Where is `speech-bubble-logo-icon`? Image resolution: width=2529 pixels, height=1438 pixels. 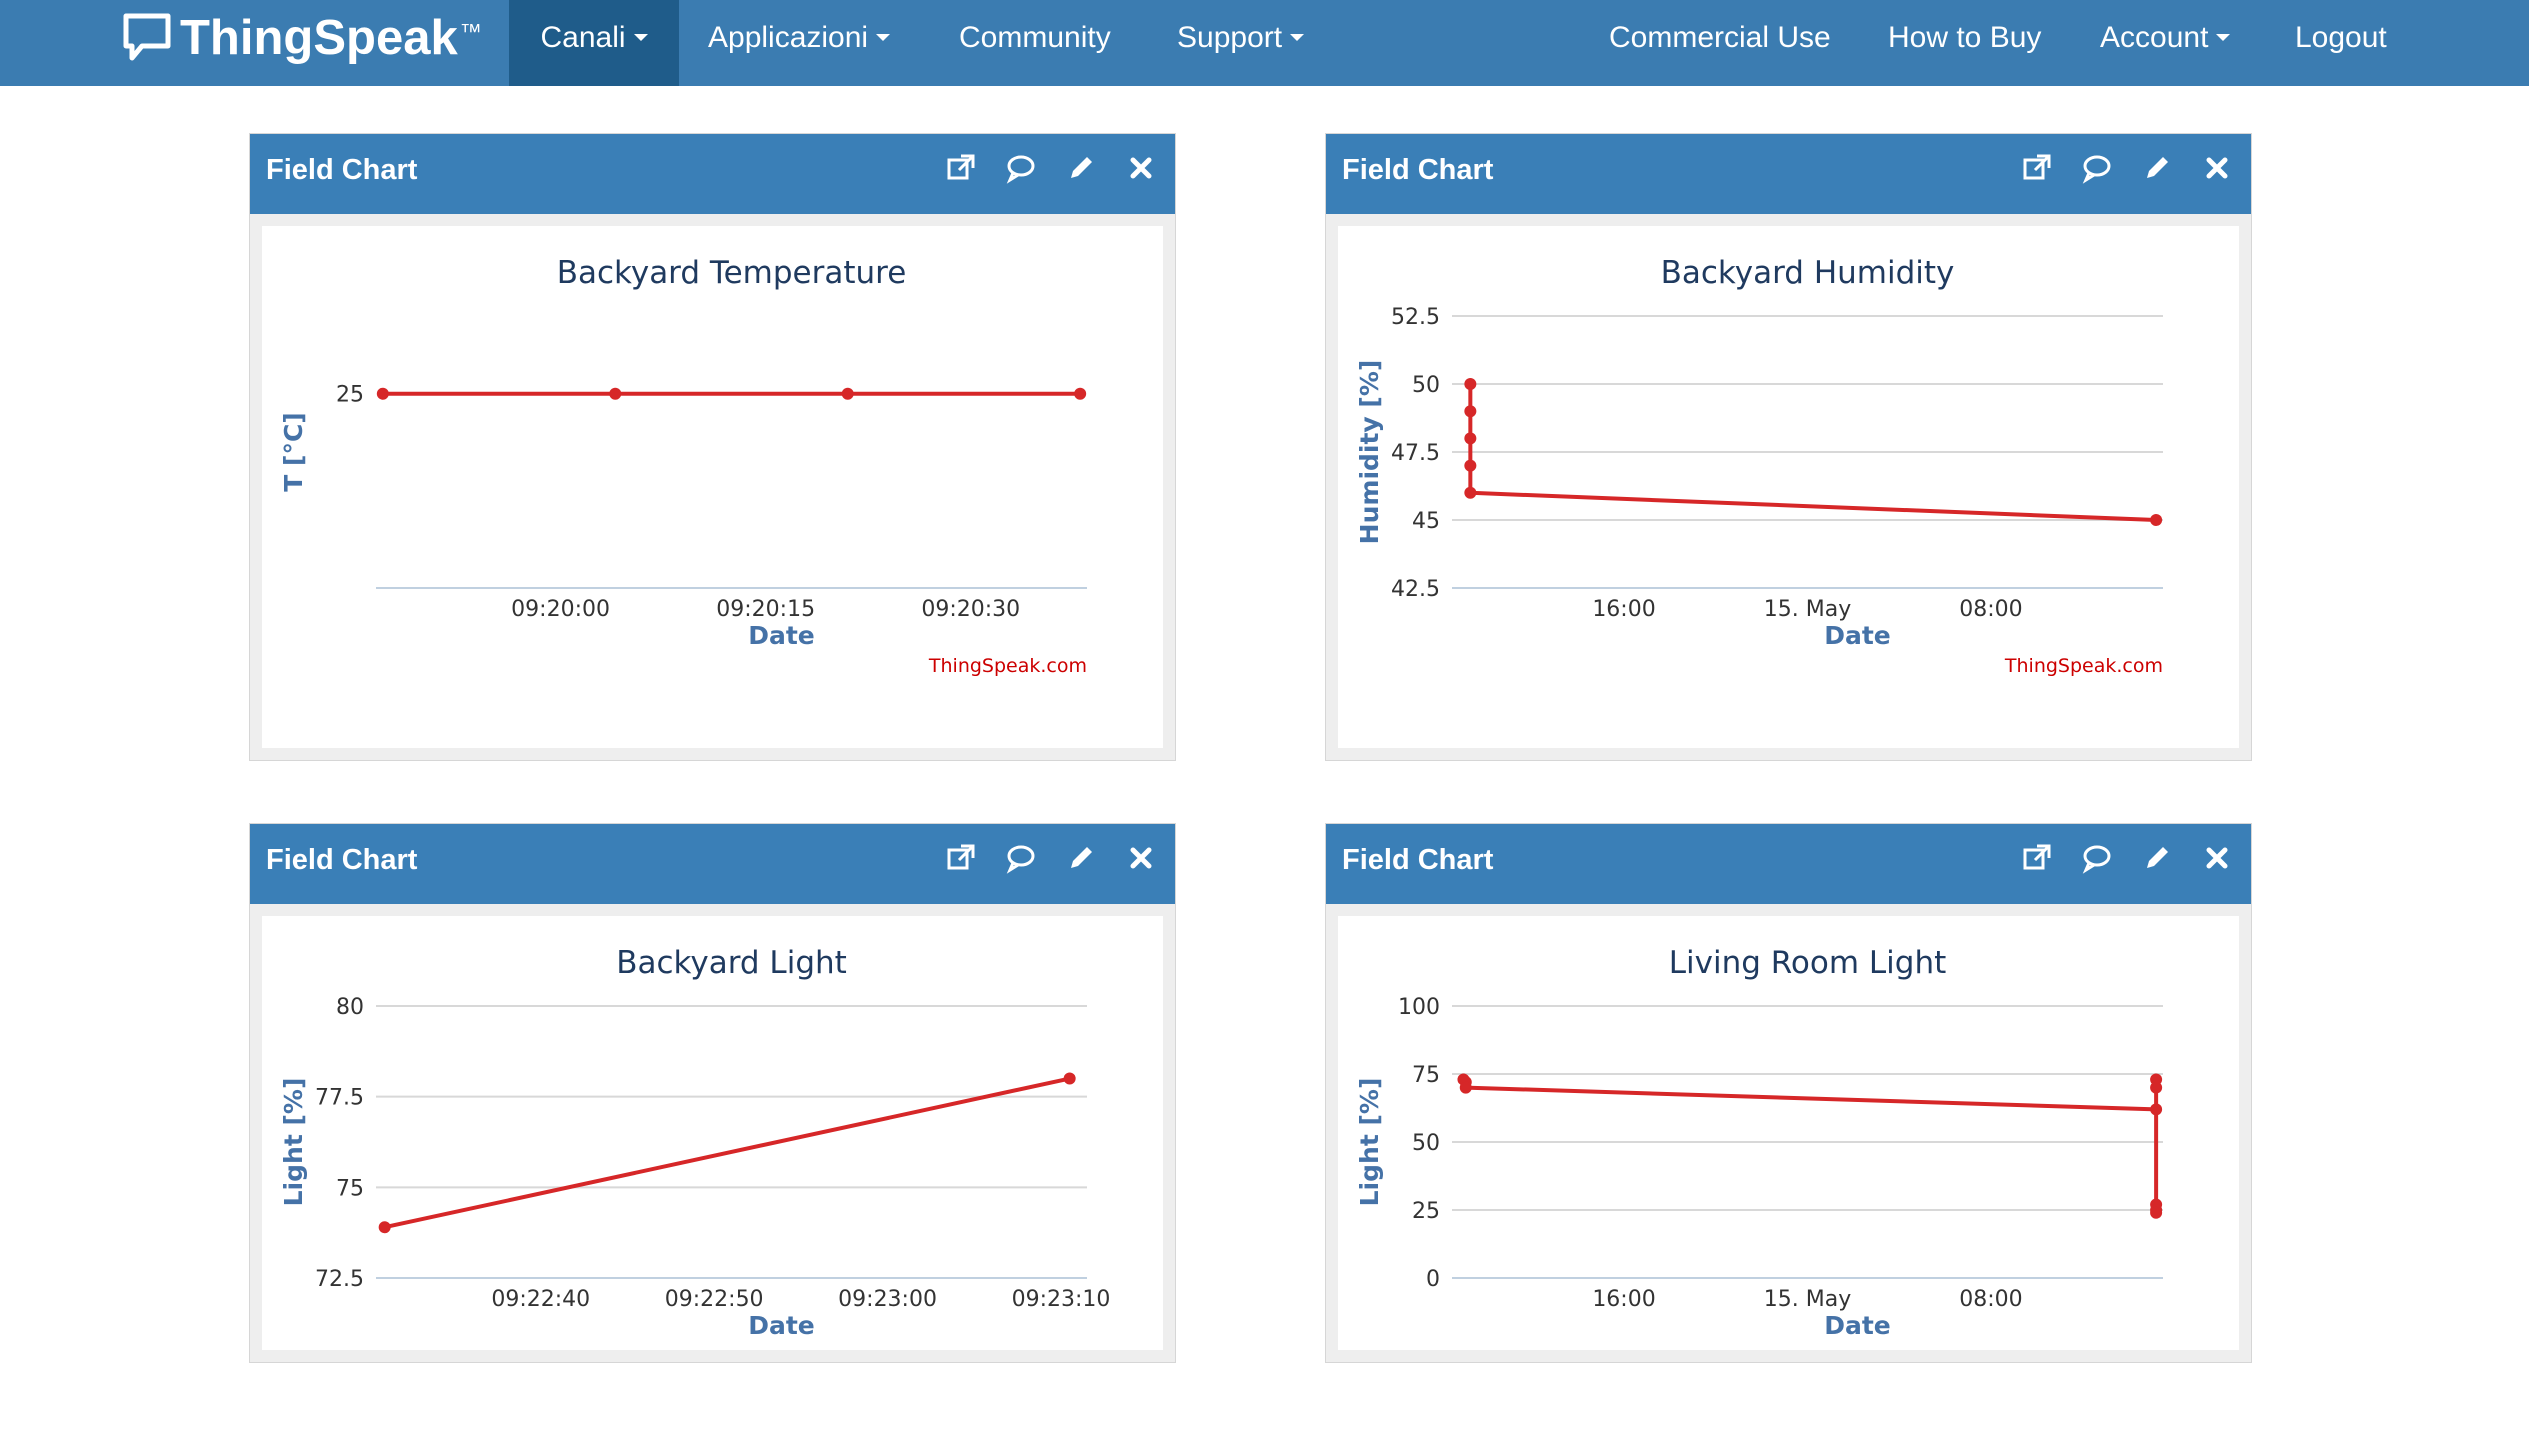 speech-bubble-logo-icon is located at coordinates (147, 37).